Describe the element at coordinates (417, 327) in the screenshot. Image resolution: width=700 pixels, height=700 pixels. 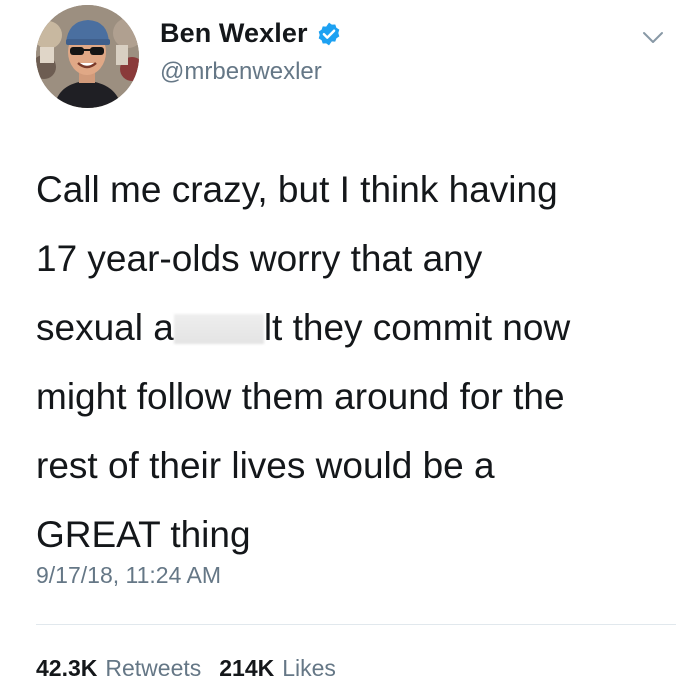
I see `tweet-text-segment: lt they commit now` at that location.